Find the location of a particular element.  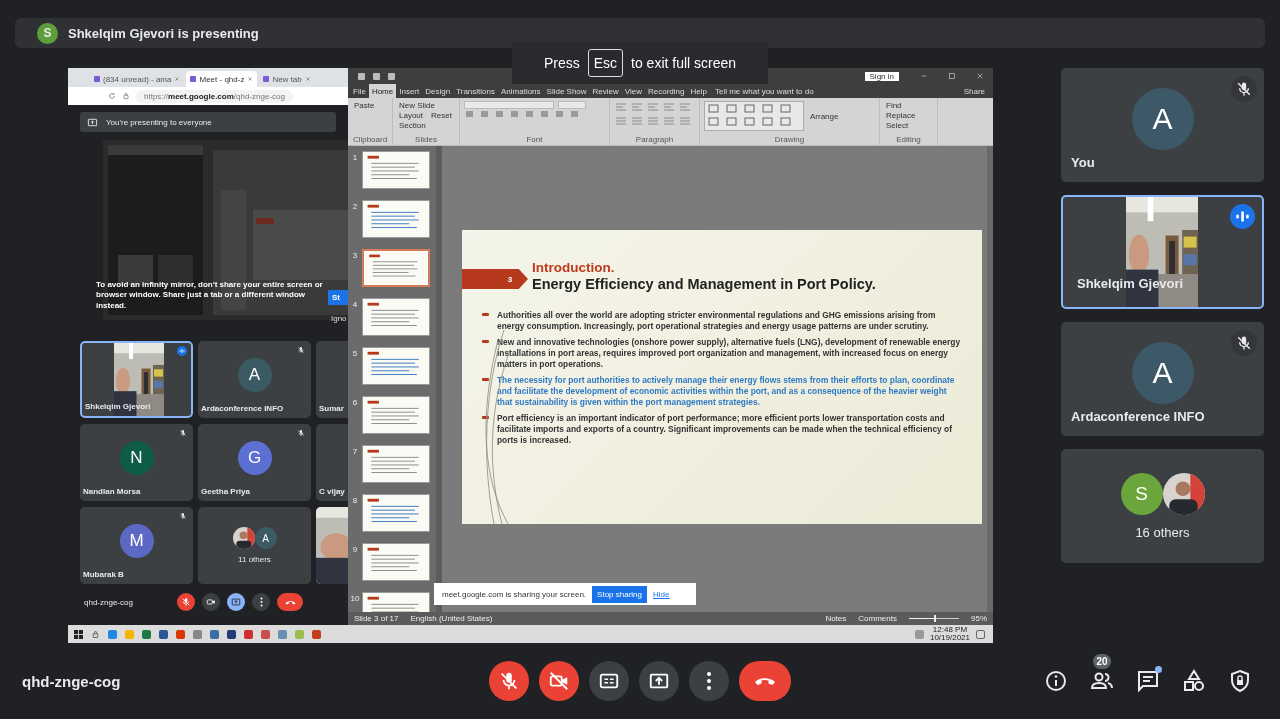

minimize-icon is located at coordinates (924, 76).